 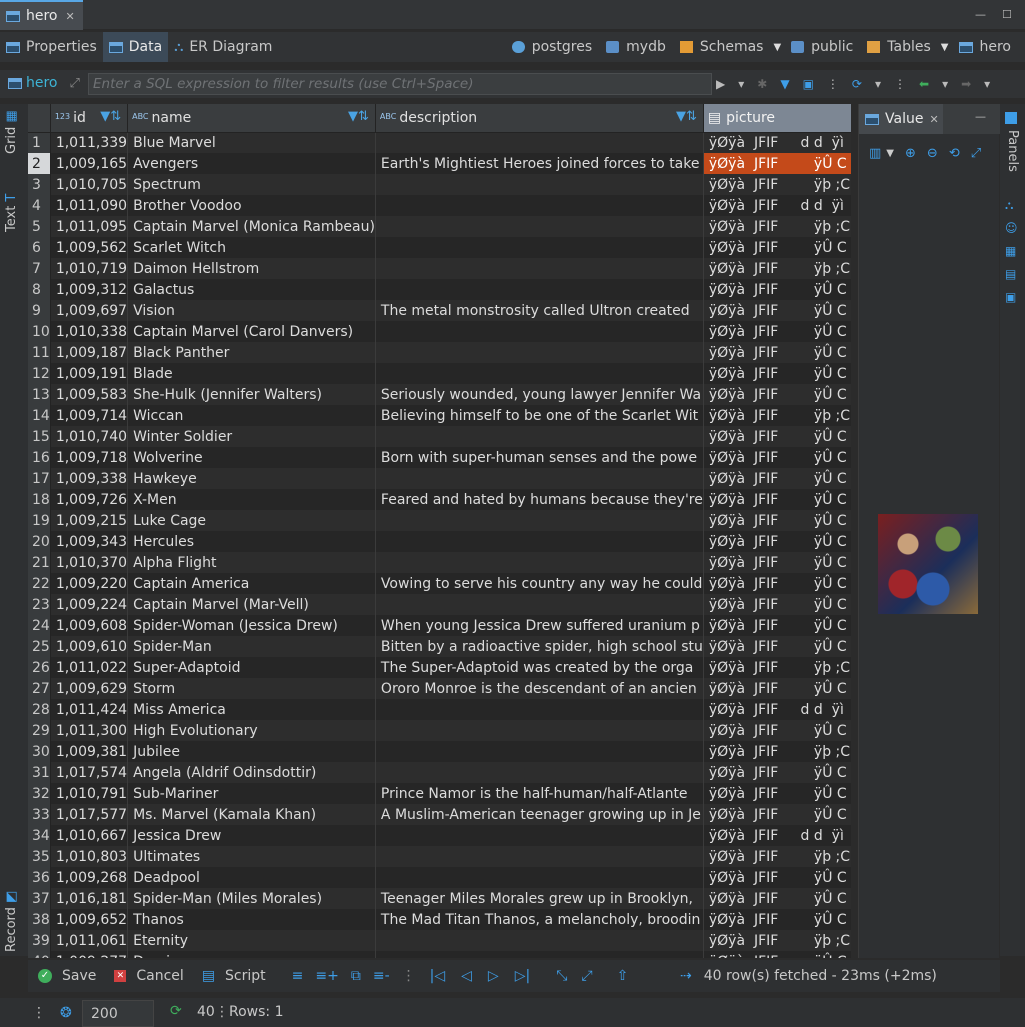 I want to click on value-tab: Value ✕, so click(x=901, y=119).